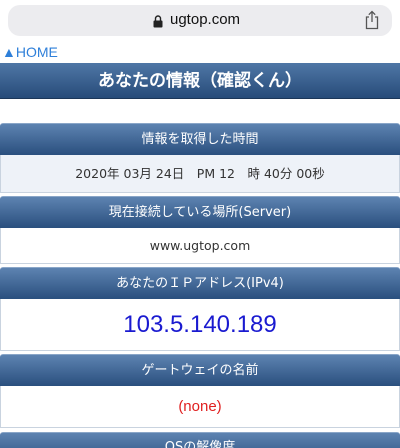 The image size is (400, 448). I want to click on url-text: ugtop.com, so click(205, 19).